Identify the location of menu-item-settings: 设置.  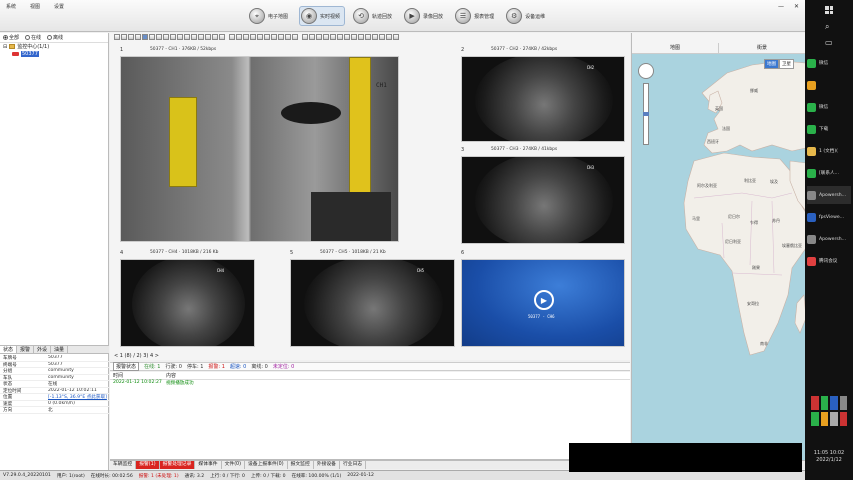
(59, 6).